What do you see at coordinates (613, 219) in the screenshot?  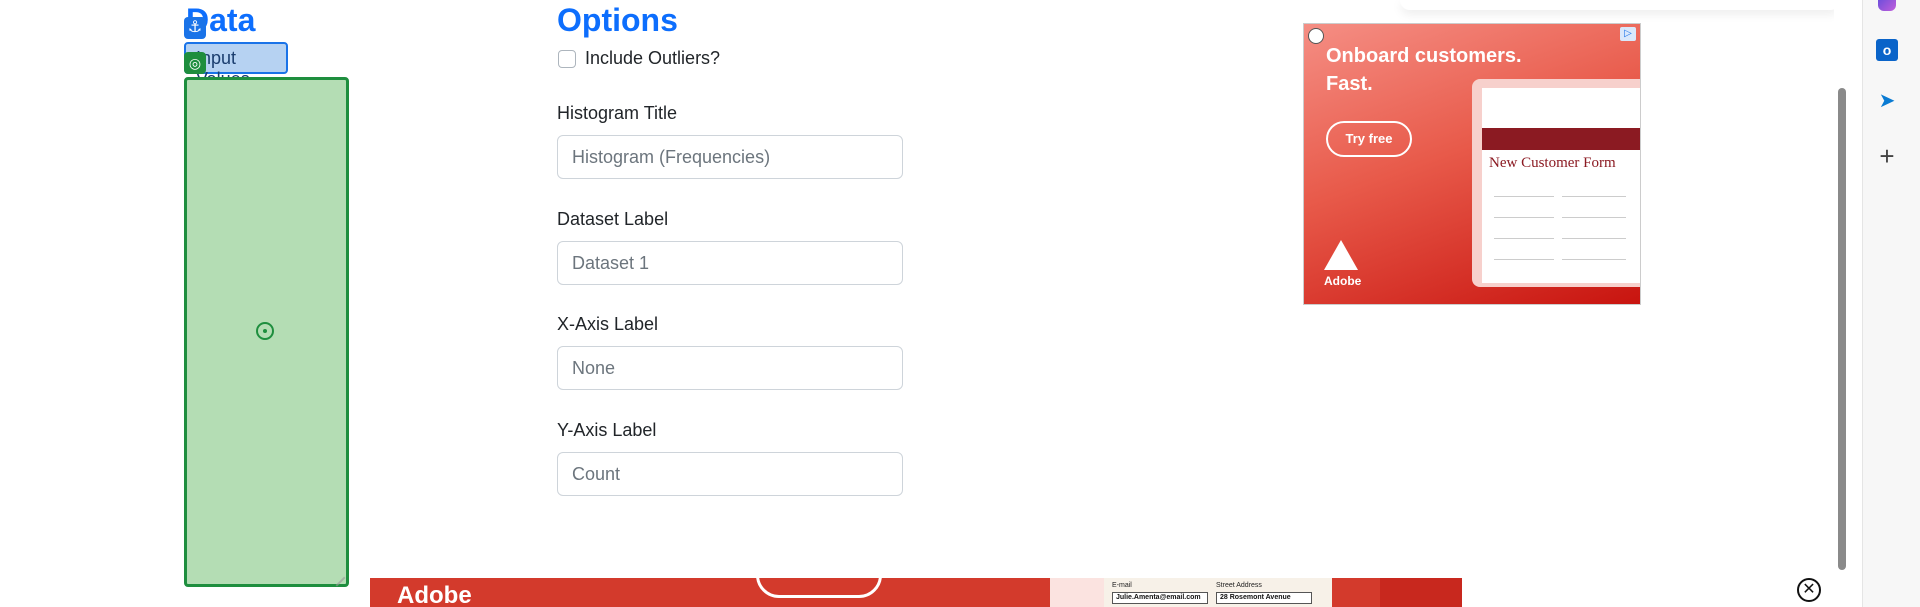 I see `dataset-label-label: Dataset Label` at bounding box center [613, 219].